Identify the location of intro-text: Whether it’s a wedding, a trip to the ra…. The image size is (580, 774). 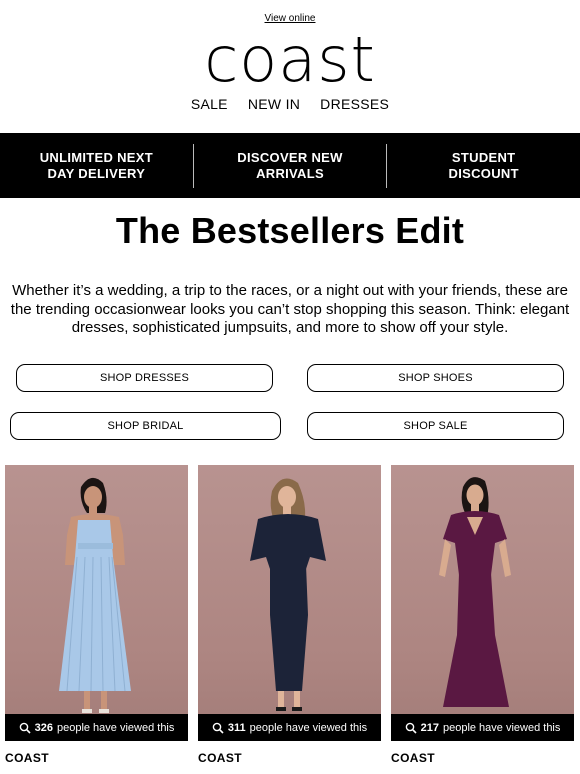
(290, 309).